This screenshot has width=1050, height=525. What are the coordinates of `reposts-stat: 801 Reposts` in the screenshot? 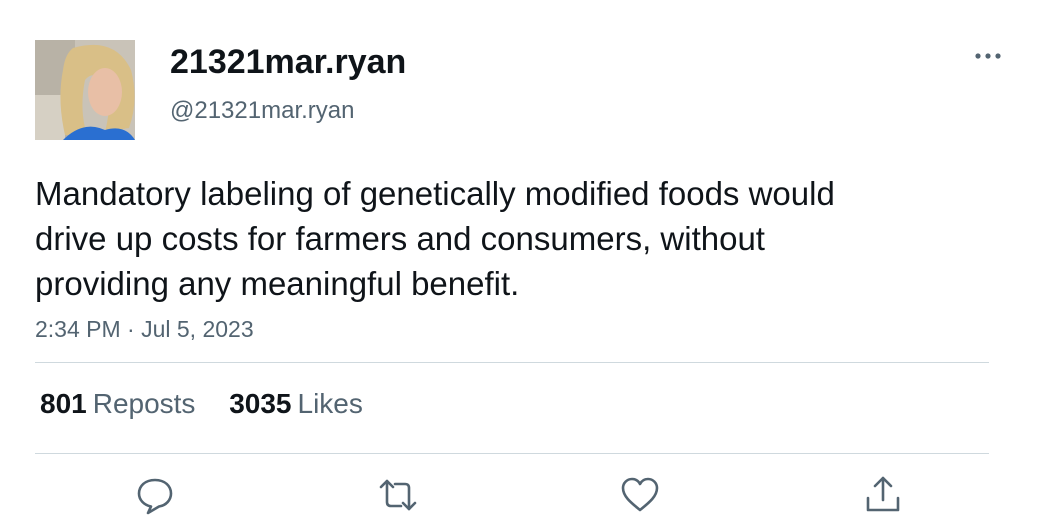 It's located at (117, 404).